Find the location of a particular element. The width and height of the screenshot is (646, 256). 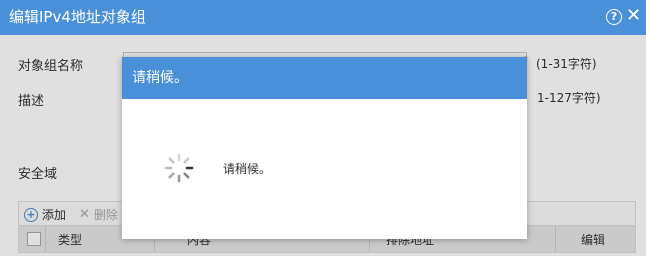

loading-message: 请稍候。 is located at coordinates (247, 169).